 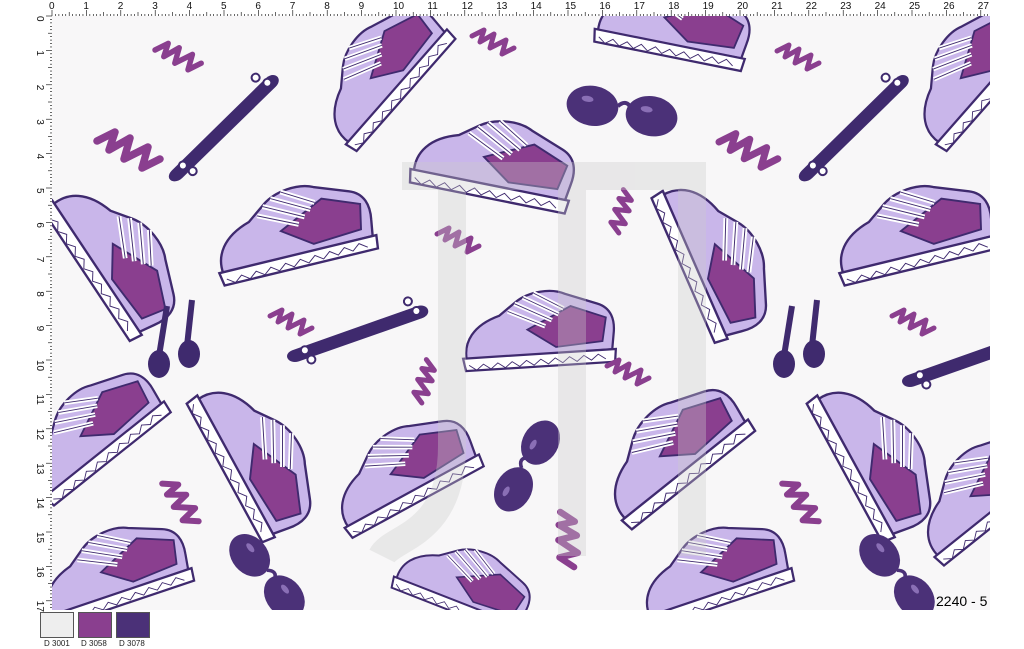 What do you see at coordinates (399, 6) in the screenshot?
I see `ruler-top-label: 10` at bounding box center [399, 6].